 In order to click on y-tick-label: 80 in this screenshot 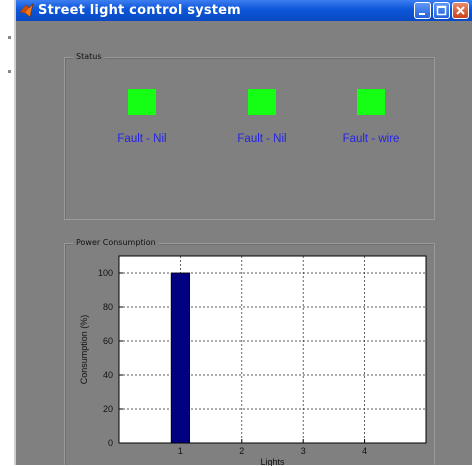, I will do `click(108, 307)`.